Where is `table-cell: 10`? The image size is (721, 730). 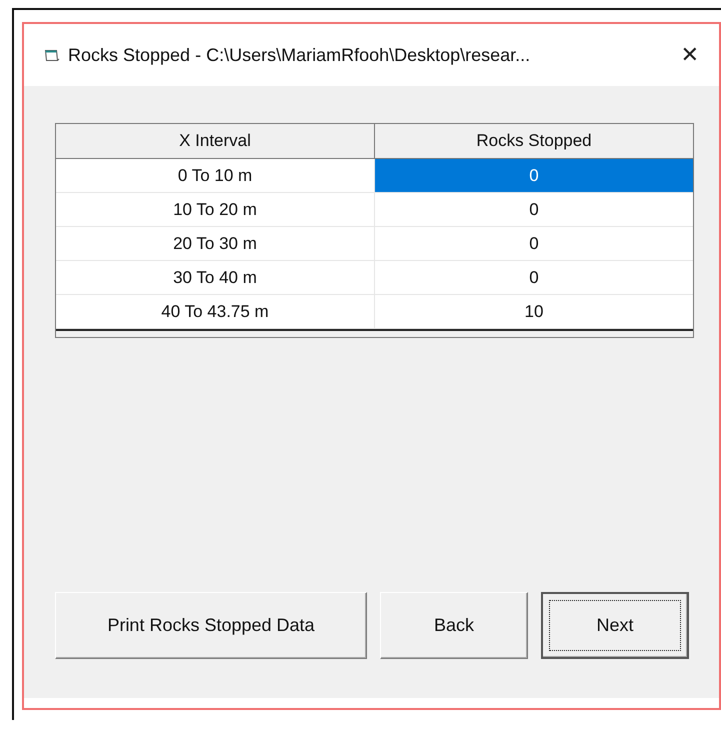
table-cell: 10 is located at coordinates (534, 312).